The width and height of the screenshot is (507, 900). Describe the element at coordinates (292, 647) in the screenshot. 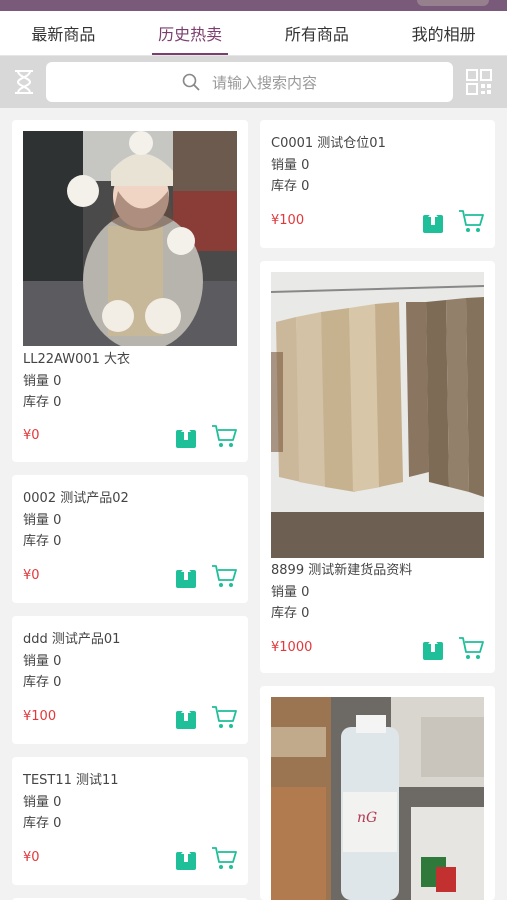

I see `product-price: ¥1000` at that location.